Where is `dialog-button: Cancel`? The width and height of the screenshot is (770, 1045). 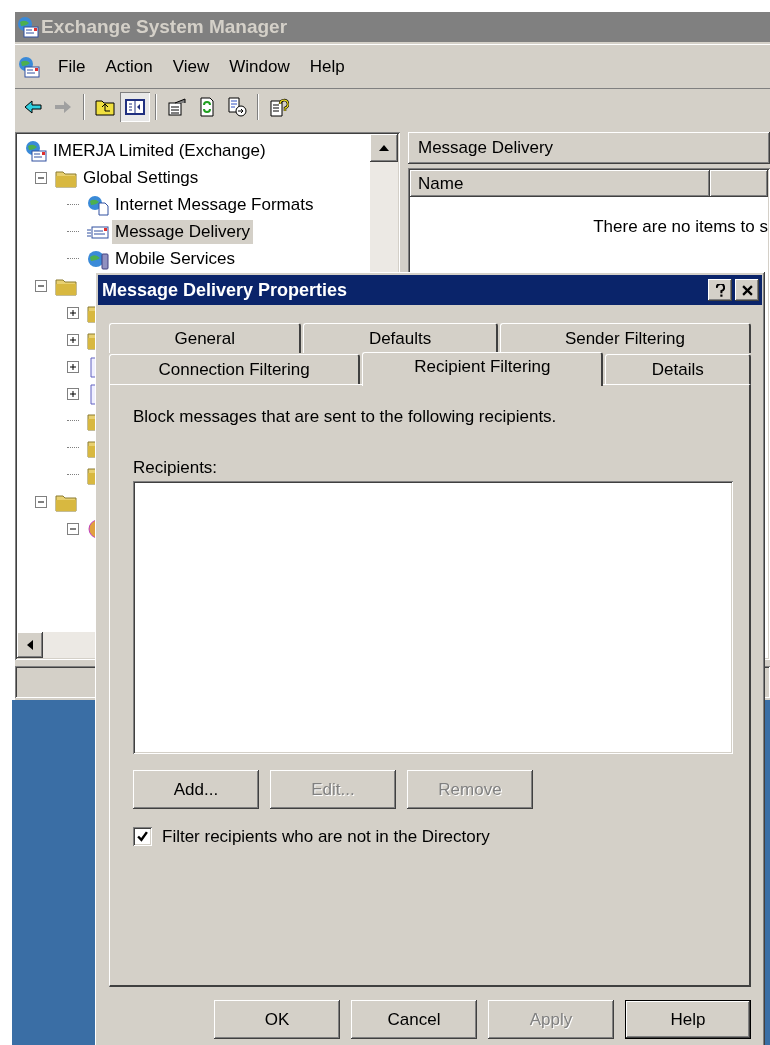 dialog-button: Cancel is located at coordinates (414, 1019).